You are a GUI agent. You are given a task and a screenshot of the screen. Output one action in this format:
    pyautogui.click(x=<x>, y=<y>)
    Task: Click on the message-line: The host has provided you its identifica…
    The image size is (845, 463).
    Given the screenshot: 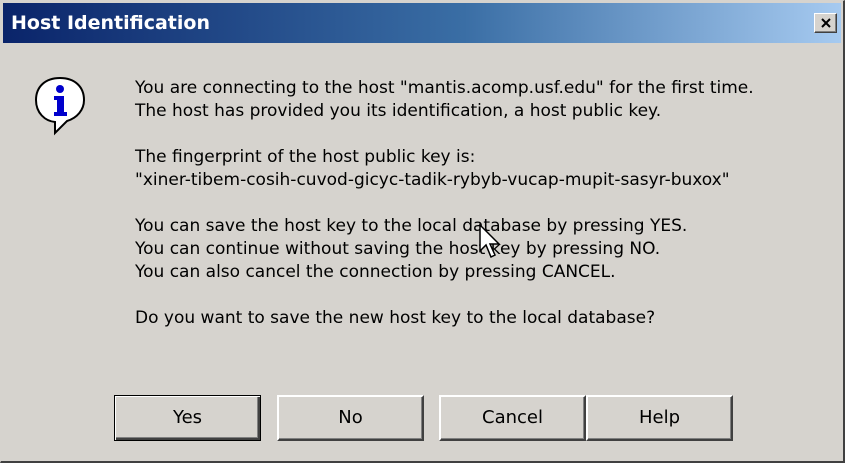 What is the action you would take?
    pyautogui.click(x=398, y=111)
    